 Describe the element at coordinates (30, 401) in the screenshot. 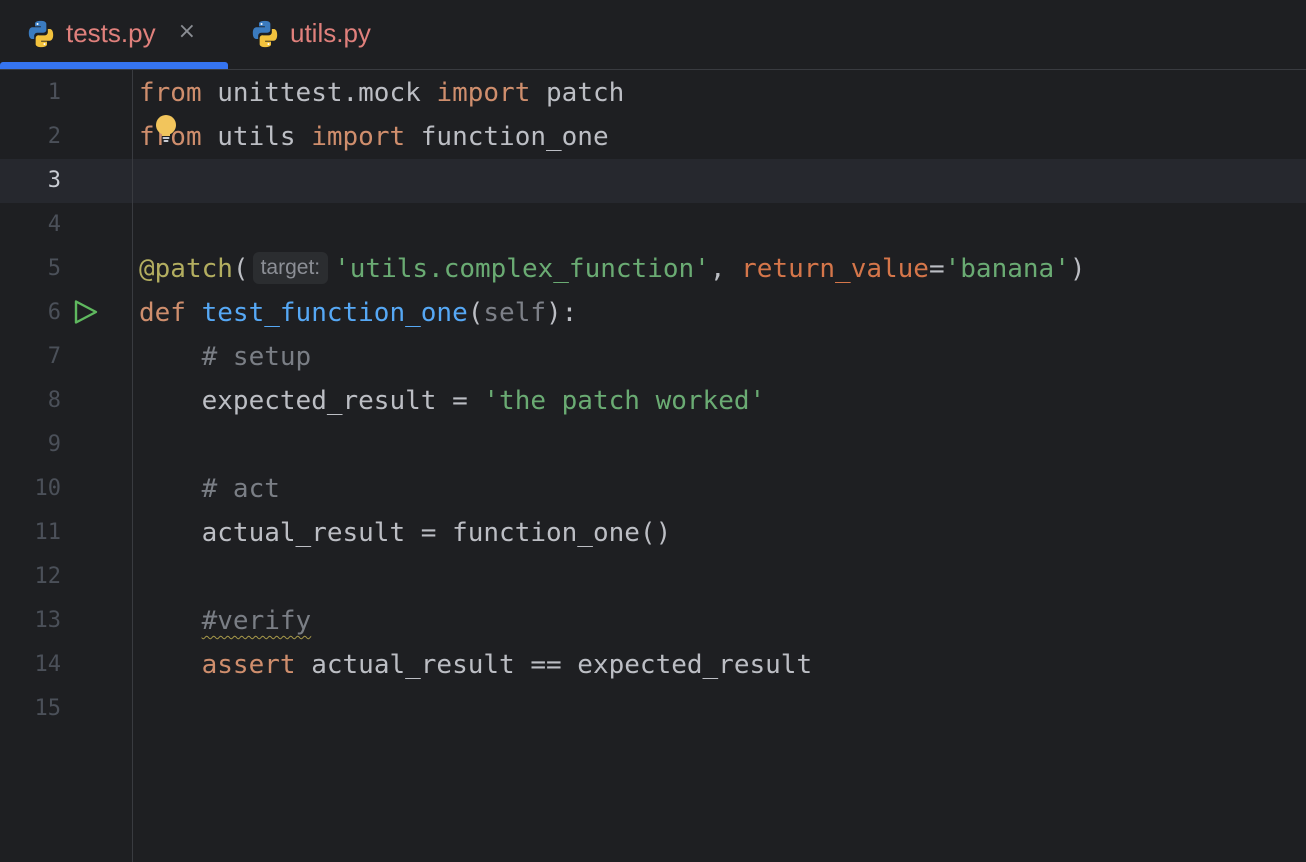

I see `line-number: 8` at that location.